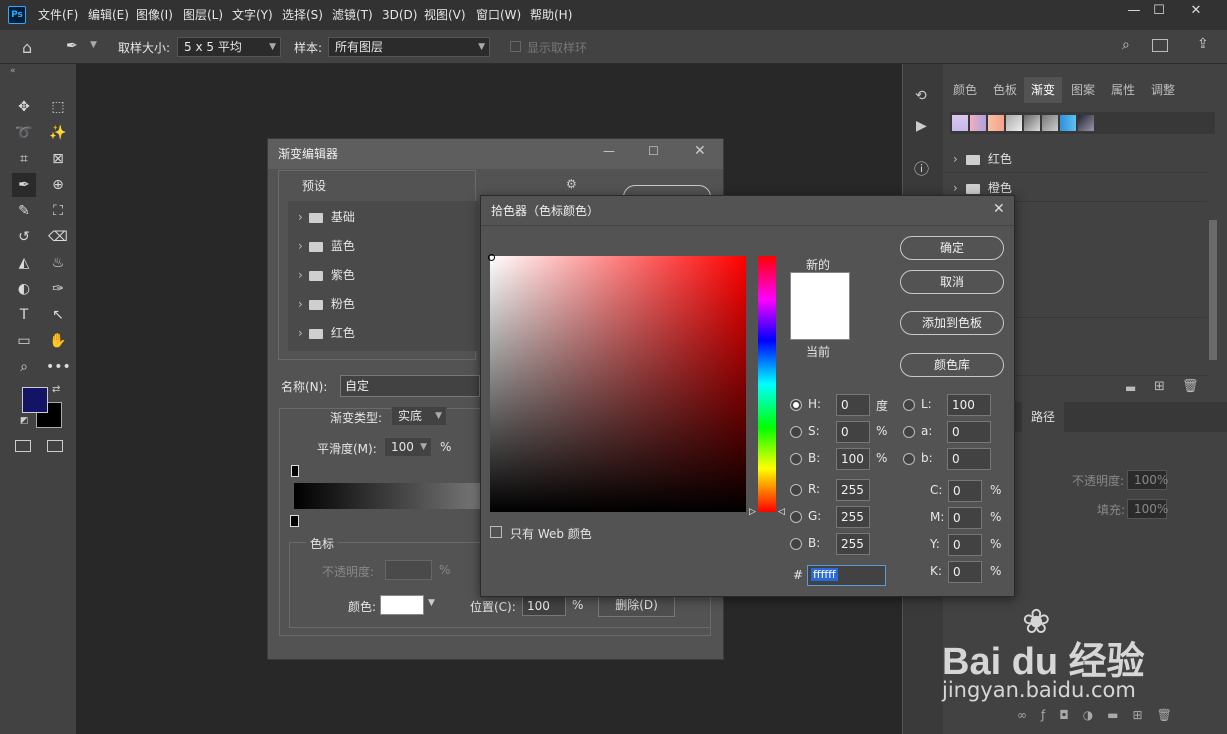 The height and width of the screenshot is (734, 1227). I want to click on menu-item-5: 选择(S), so click(302, 15).